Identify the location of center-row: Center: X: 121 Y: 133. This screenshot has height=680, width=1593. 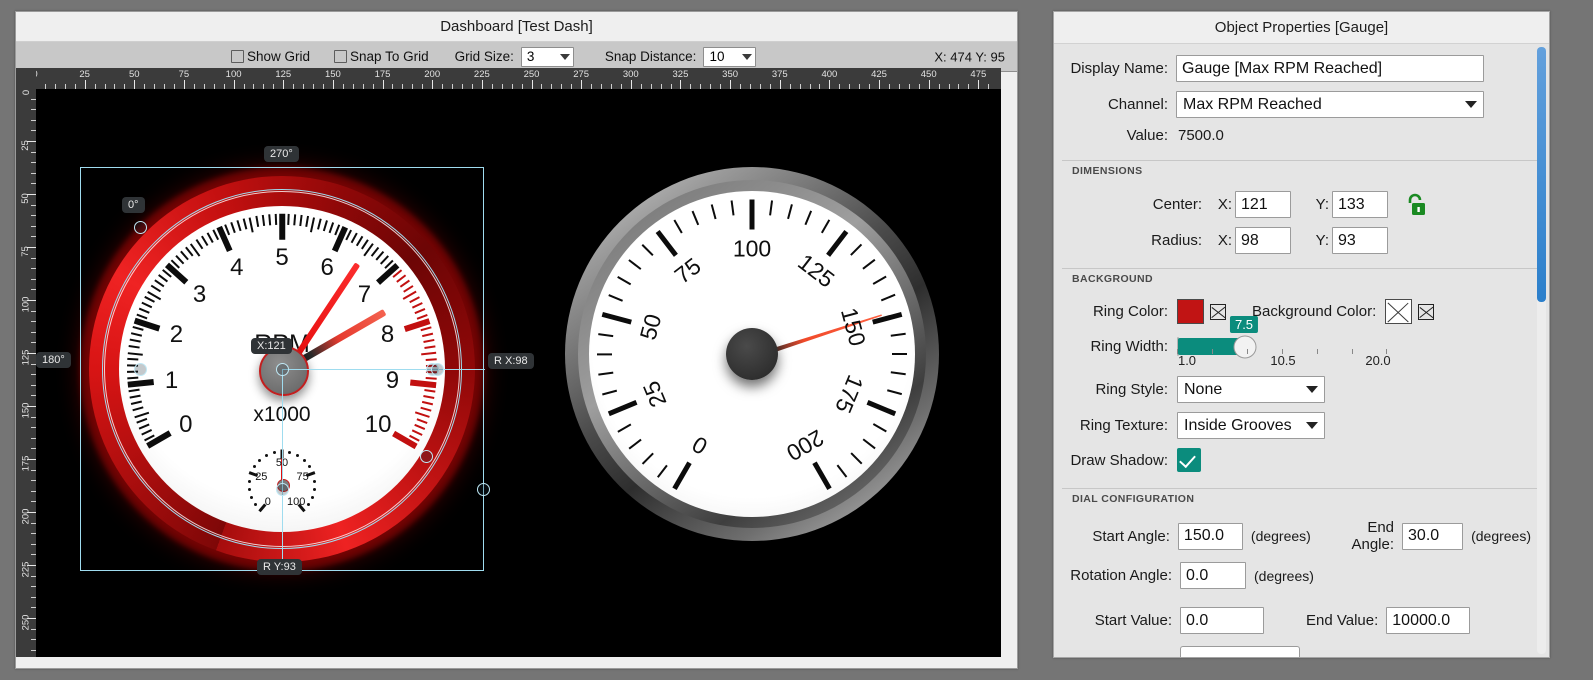
(1296, 204).